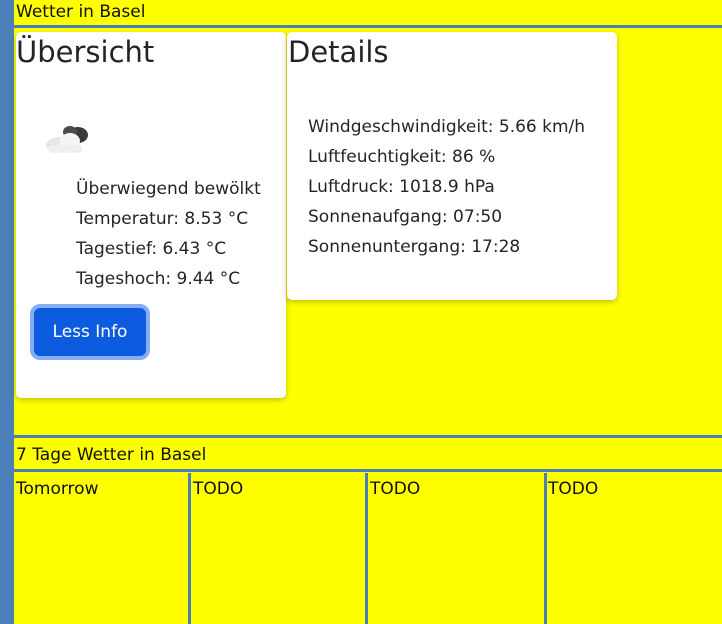 This screenshot has height=624, width=722. I want to click on humidity-text: Luftfeuchtigkeit: 86 %, so click(402, 157).